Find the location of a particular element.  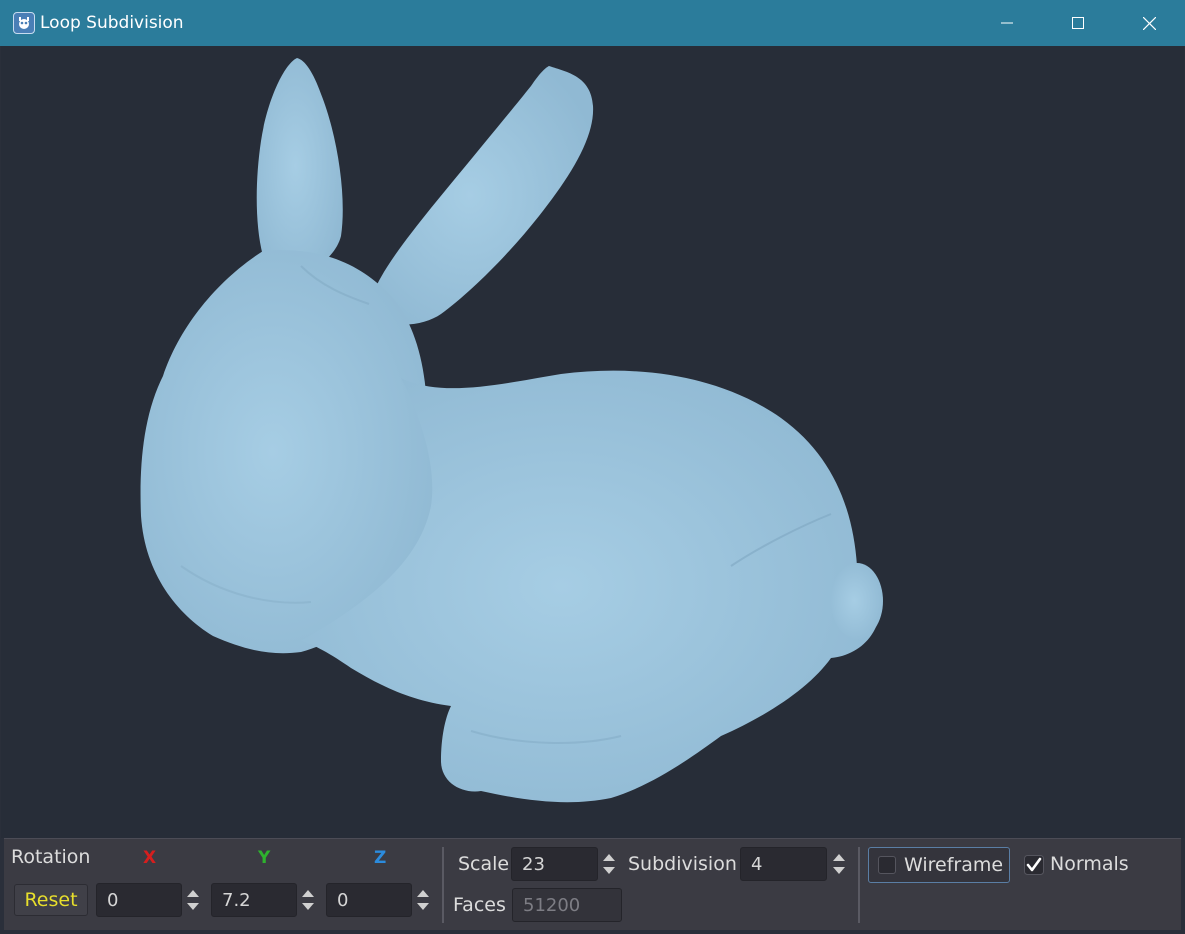

scale-stepper-icon is located at coordinates (609, 864).